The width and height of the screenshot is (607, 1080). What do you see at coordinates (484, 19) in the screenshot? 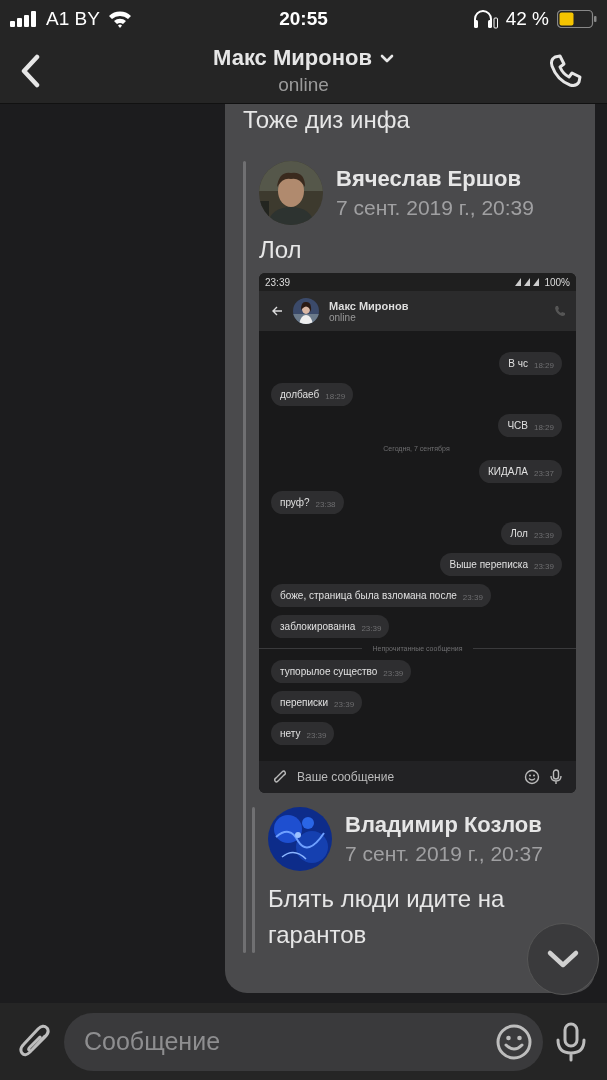
I see `headphones-icon` at bounding box center [484, 19].